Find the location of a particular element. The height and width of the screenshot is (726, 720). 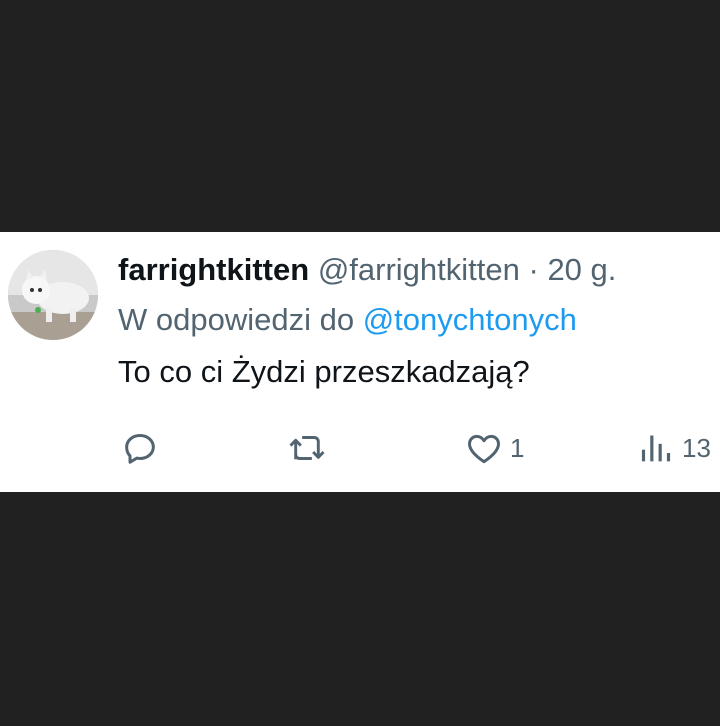

avatar is located at coordinates (53, 295).